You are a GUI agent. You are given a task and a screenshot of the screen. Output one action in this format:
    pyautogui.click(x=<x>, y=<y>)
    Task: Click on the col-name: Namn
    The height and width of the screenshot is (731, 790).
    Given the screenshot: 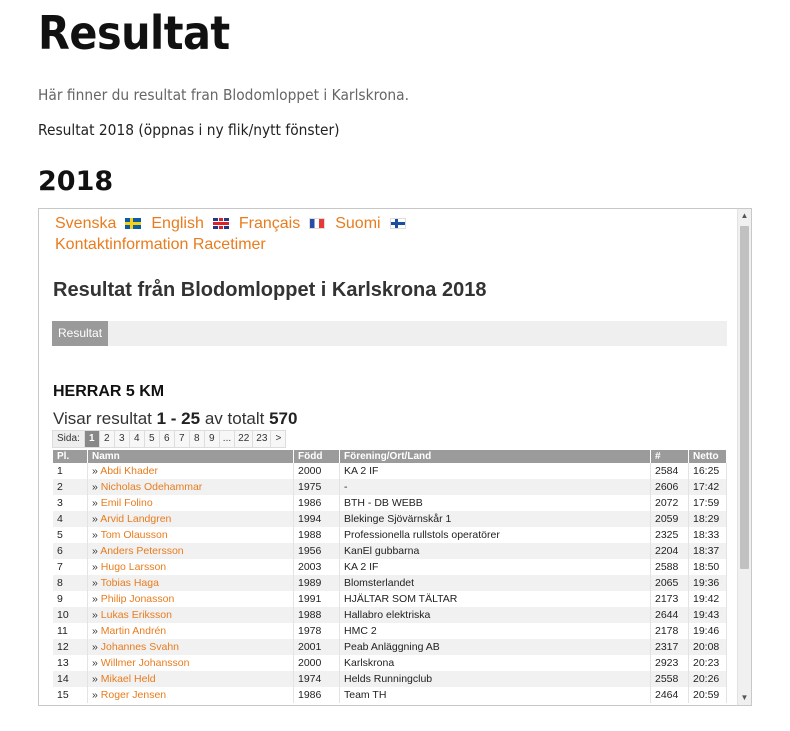 What is the action you would take?
    pyautogui.click(x=190, y=456)
    